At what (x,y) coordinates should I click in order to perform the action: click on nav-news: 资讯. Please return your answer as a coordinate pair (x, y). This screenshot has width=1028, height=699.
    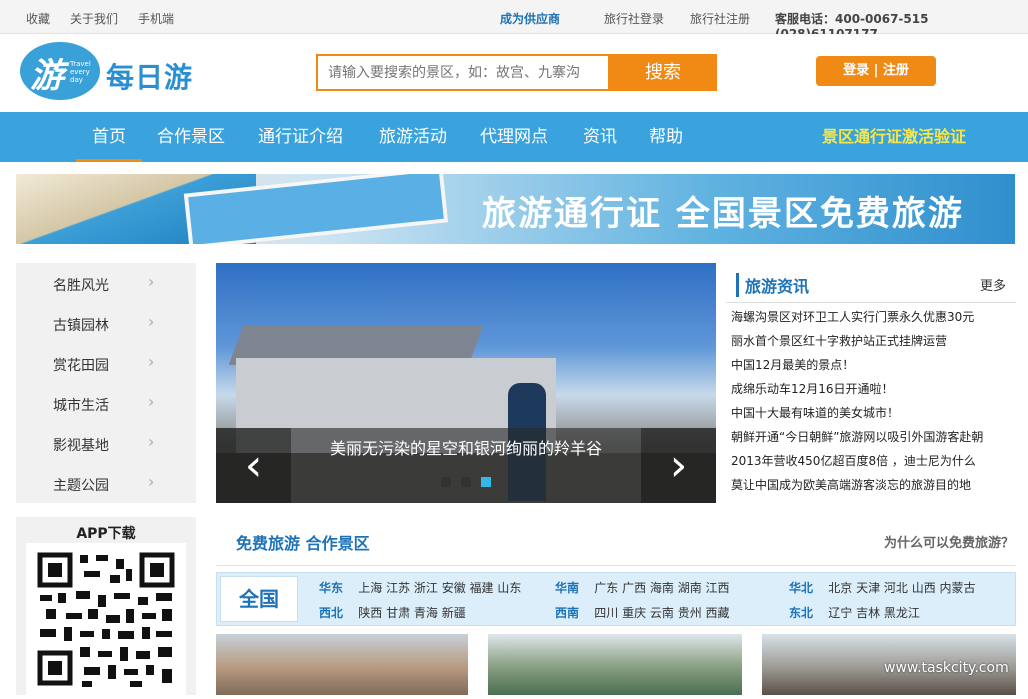
    Looking at the image, I should click on (600, 137).